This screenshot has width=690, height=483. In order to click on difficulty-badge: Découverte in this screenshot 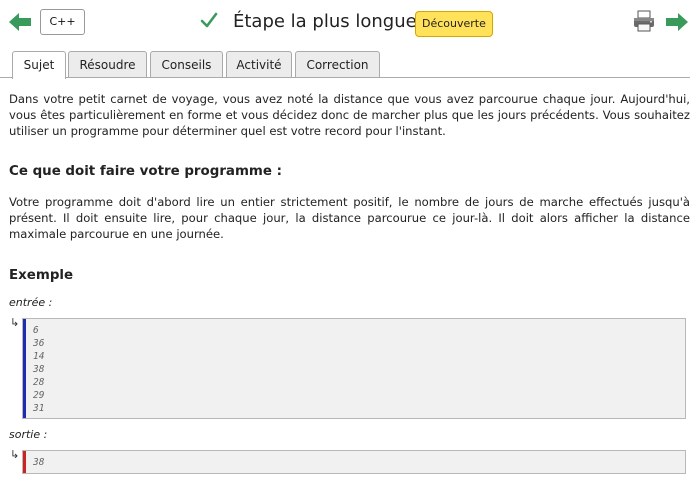, I will do `click(454, 24)`.